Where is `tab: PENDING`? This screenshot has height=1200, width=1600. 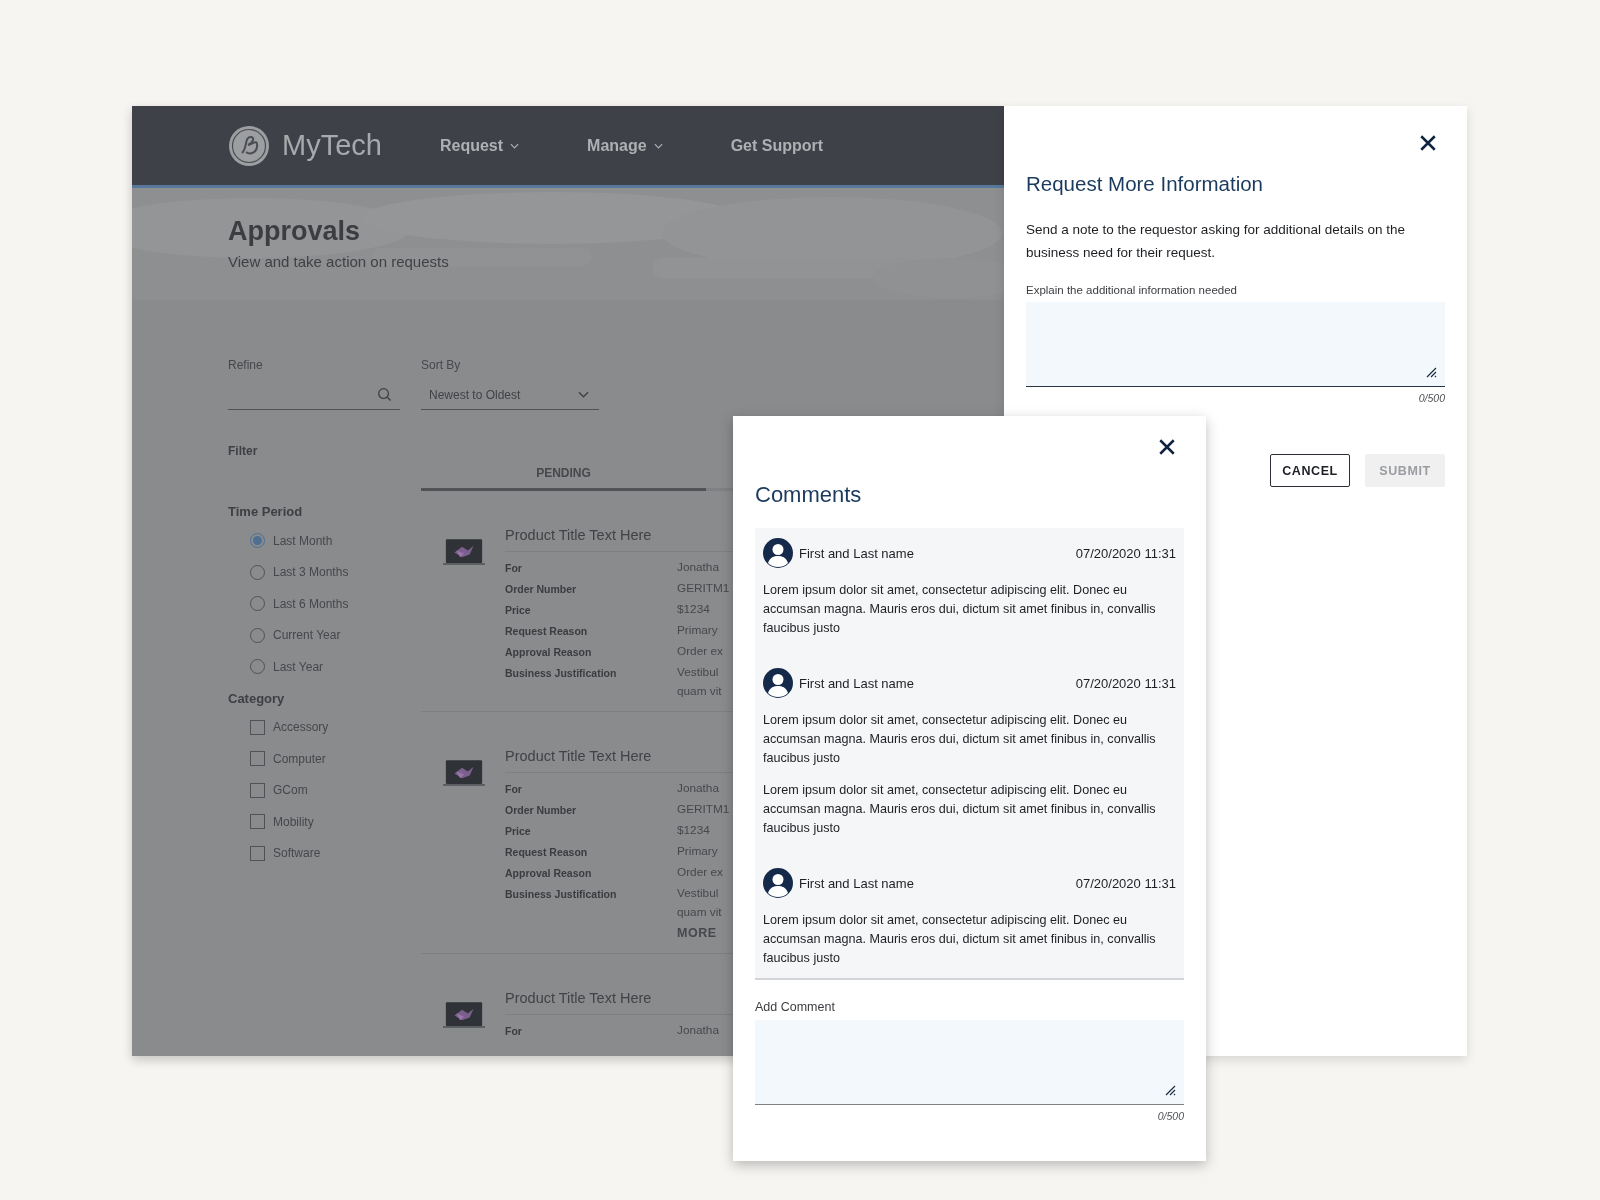 tab: PENDING is located at coordinates (563, 474).